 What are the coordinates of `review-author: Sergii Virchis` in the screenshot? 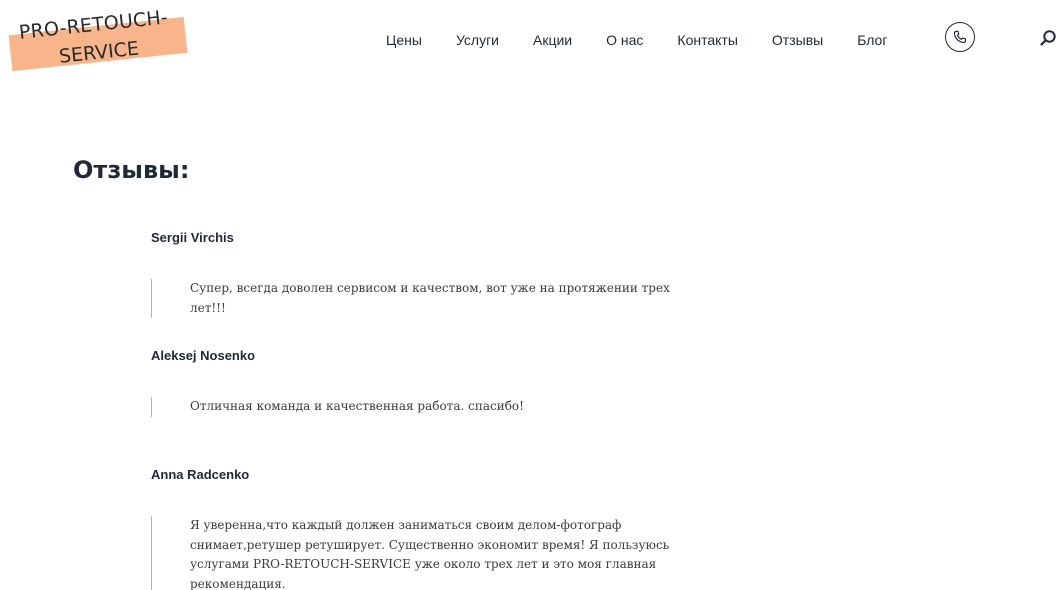 It's located at (192, 237).